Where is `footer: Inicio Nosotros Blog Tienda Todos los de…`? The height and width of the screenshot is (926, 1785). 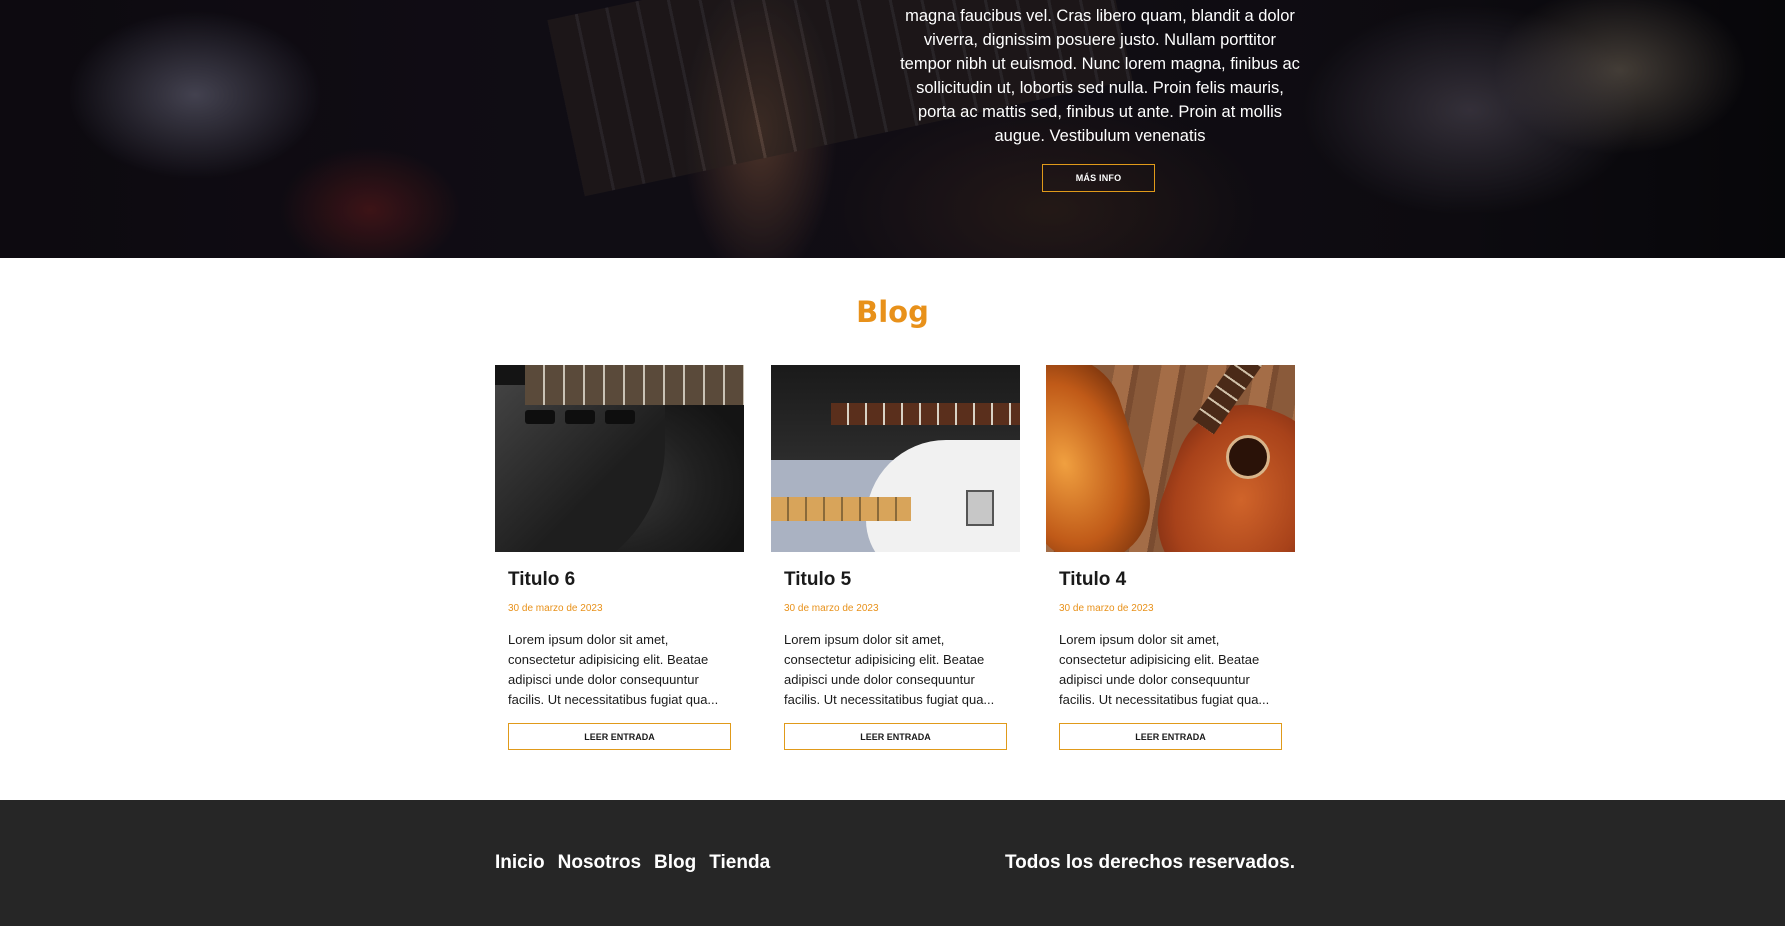 footer: Inicio Nosotros Blog Tienda Todos los de… is located at coordinates (892, 863).